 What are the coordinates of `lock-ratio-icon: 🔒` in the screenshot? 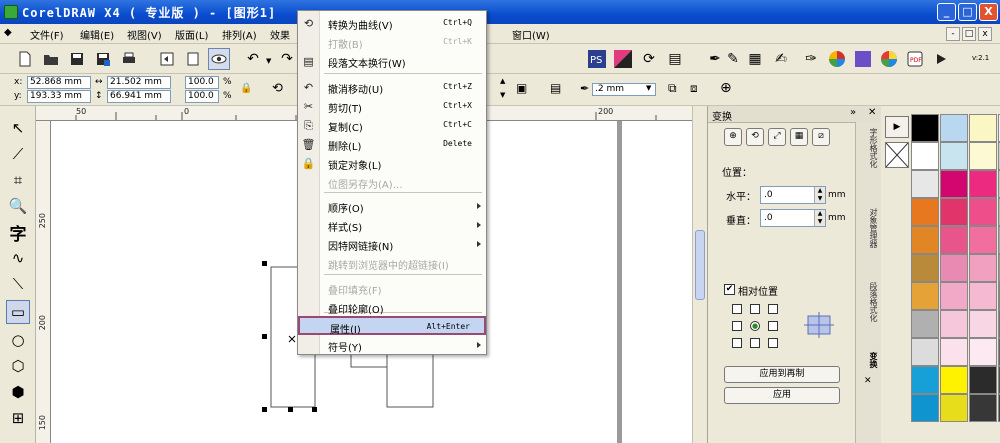 It's located at (246, 88).